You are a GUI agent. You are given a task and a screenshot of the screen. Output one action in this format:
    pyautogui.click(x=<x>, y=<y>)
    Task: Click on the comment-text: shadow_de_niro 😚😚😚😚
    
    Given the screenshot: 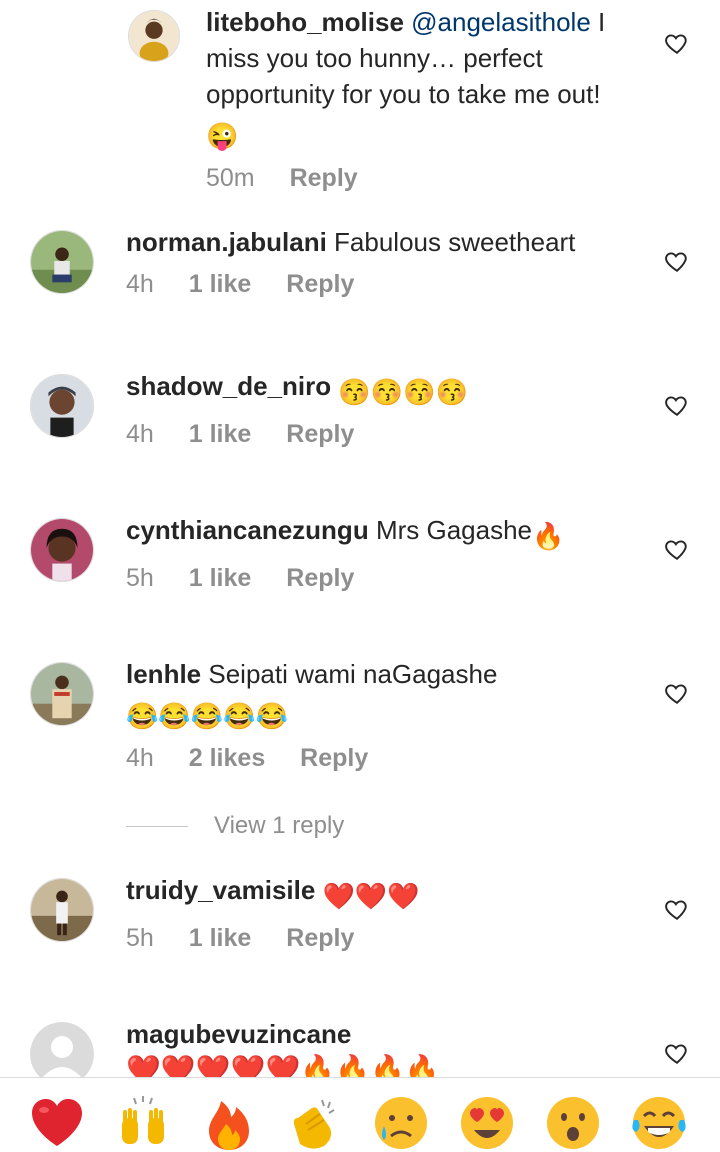 What is the action you would take?
    pyautogui.click(x=383, y=389)
    